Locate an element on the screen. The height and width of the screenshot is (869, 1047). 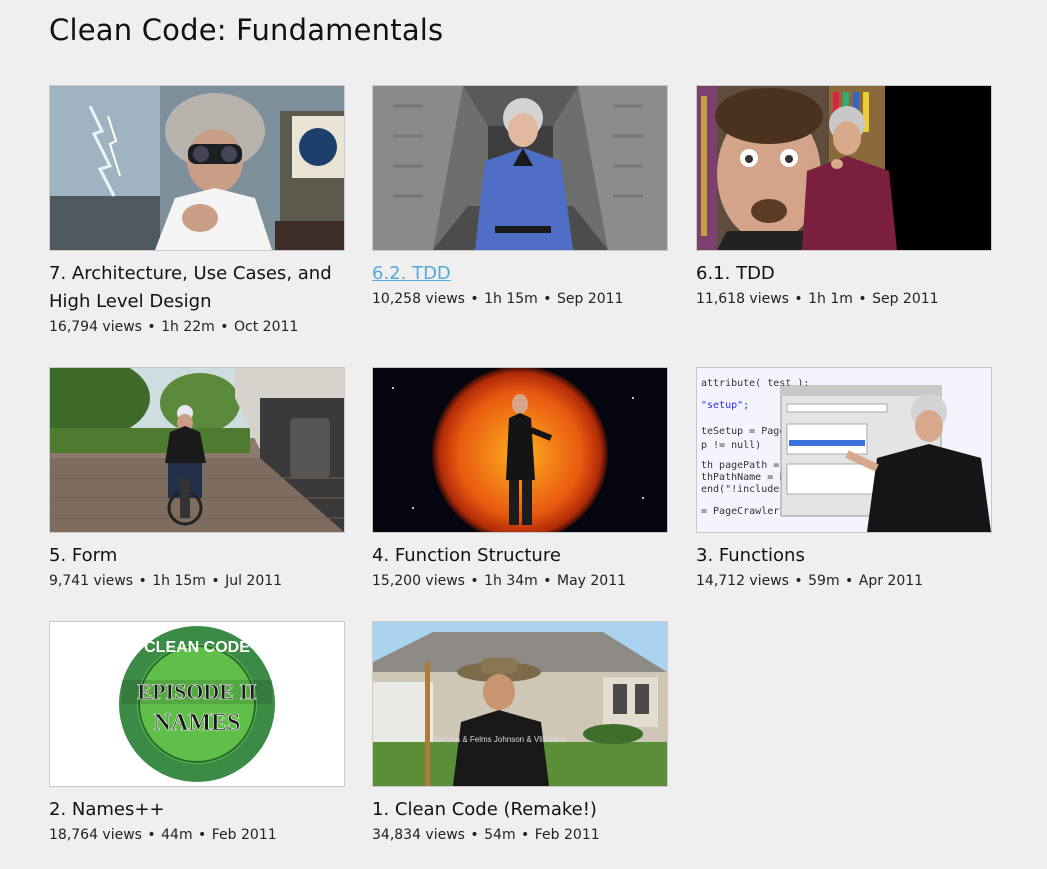
episode-6-2-thumbnail-image is located at coordinates (520, 168).